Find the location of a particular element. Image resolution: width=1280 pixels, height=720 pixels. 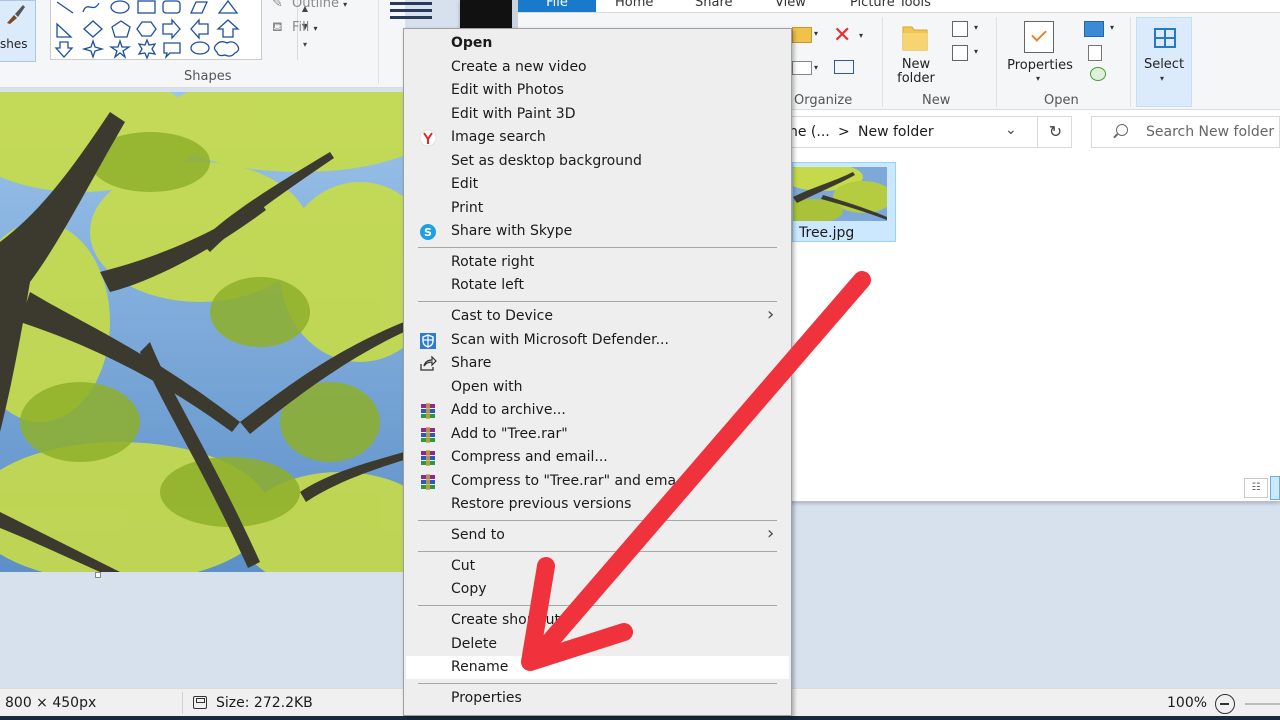

menu-item-label: Compress to "Tree.rar" and ema is located at coordinates (564, 481).